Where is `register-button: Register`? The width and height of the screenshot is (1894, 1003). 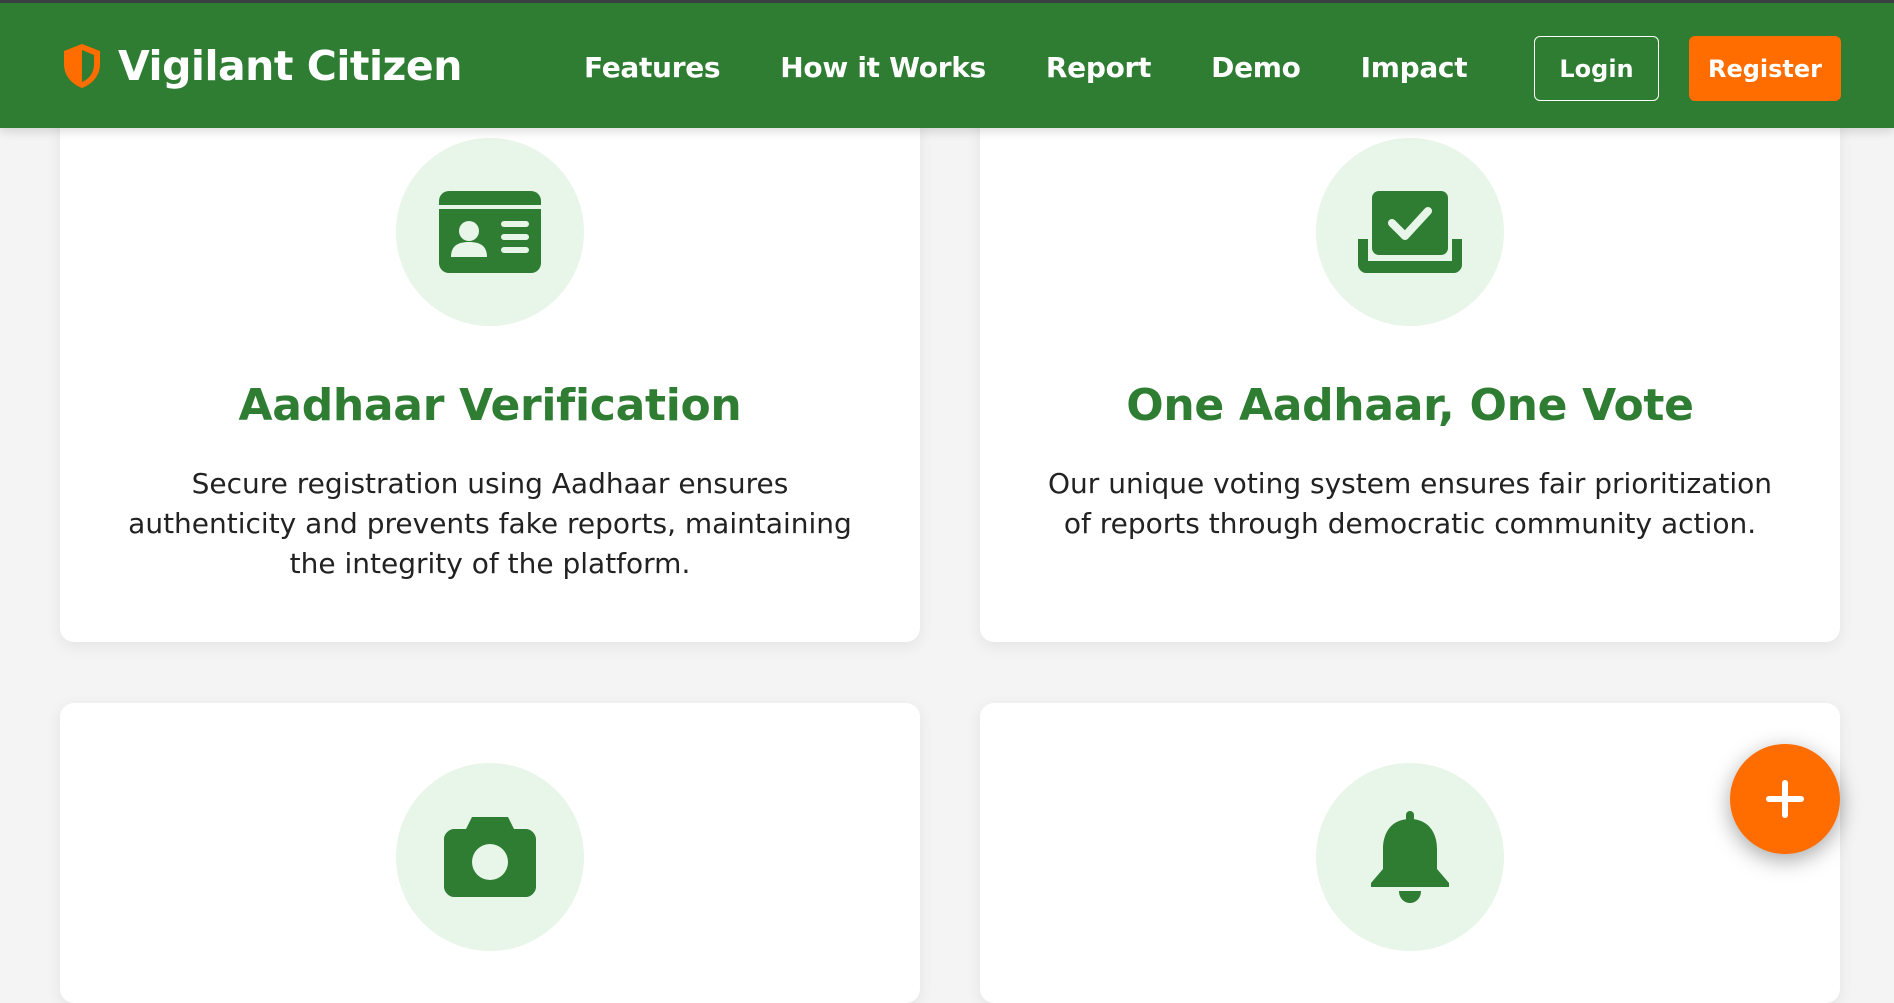
register-button: Register is located at coordinates (1765, 68).